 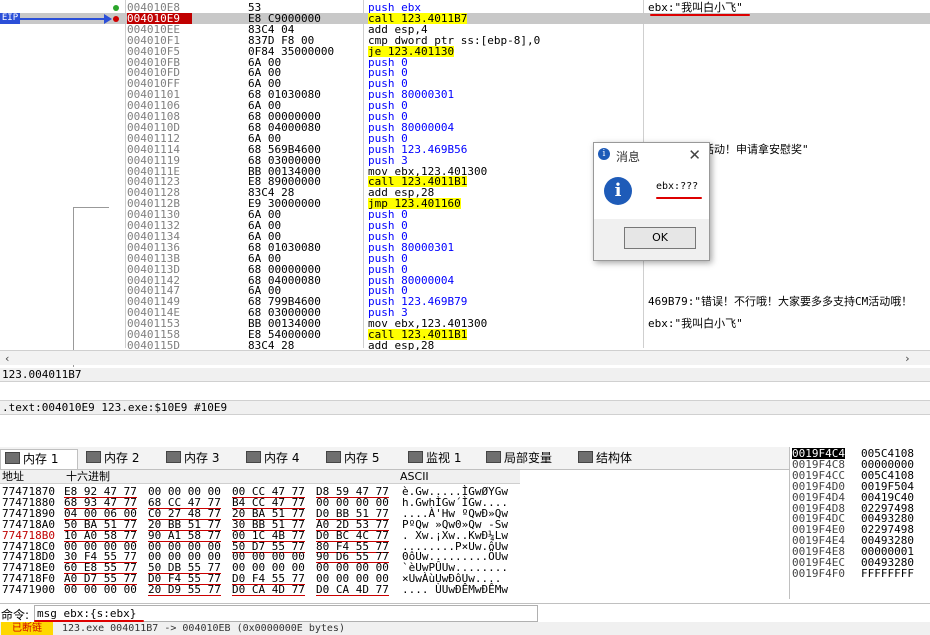 I want to click on watch-icon, so click(x=415, y=457).